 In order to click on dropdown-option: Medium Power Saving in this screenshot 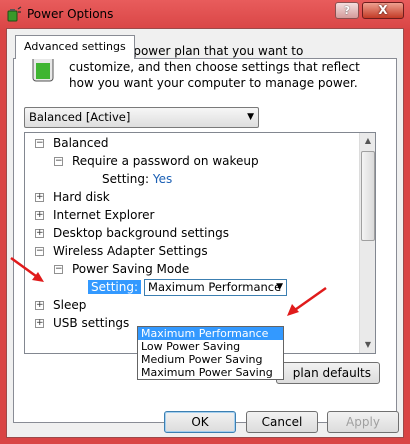, I will do `click(210, 359)`.